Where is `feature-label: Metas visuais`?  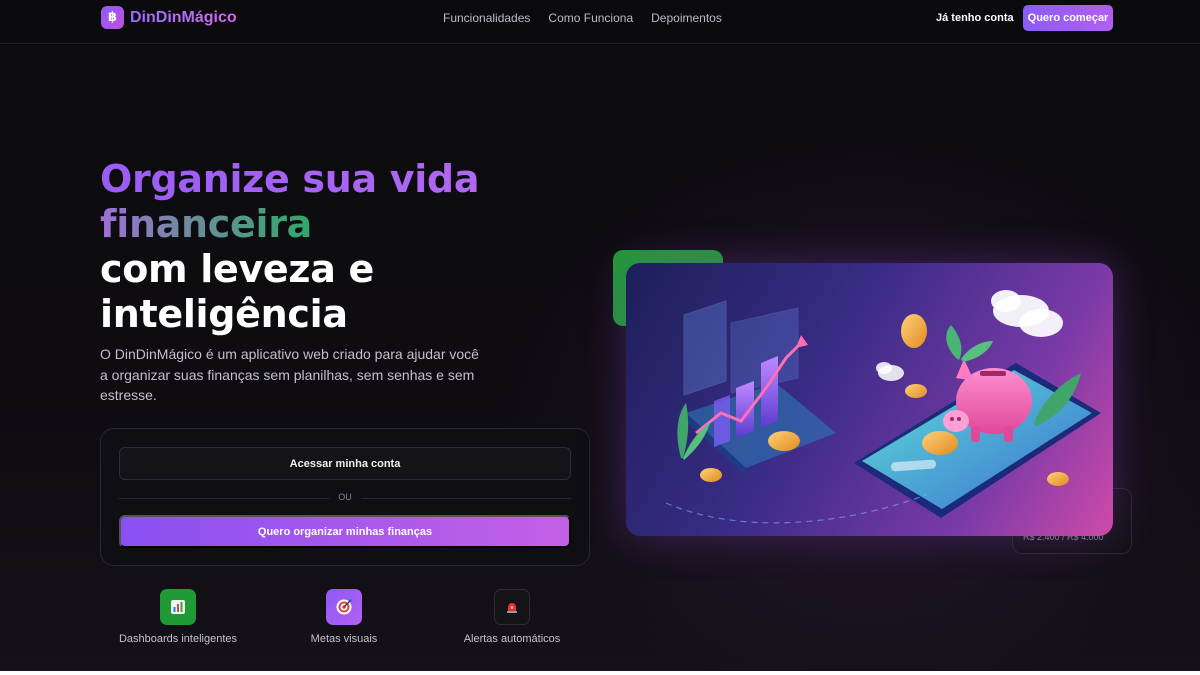 feature-label: Metas visuais is located at coordinates (344, 639).